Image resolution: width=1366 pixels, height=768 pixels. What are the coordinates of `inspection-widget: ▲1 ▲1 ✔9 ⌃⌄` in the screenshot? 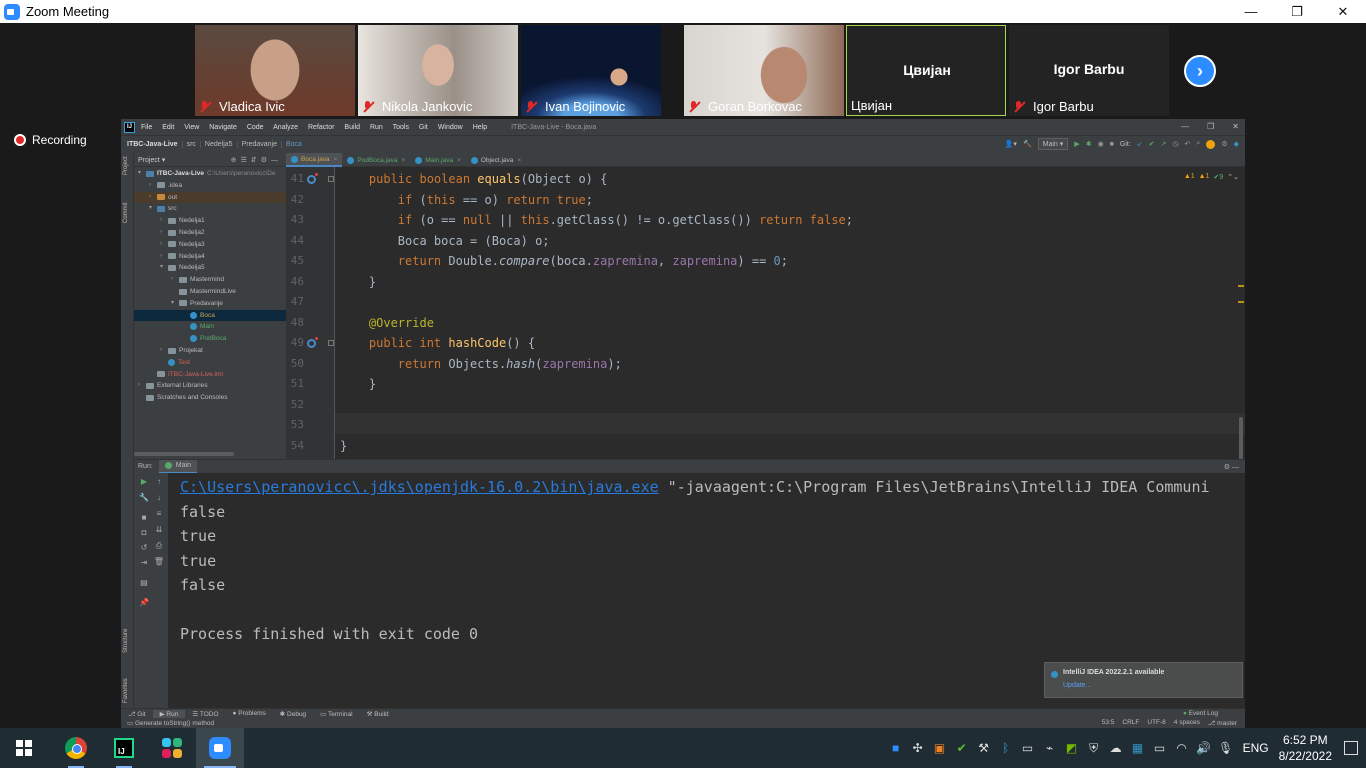 It's located at (1211, 177).